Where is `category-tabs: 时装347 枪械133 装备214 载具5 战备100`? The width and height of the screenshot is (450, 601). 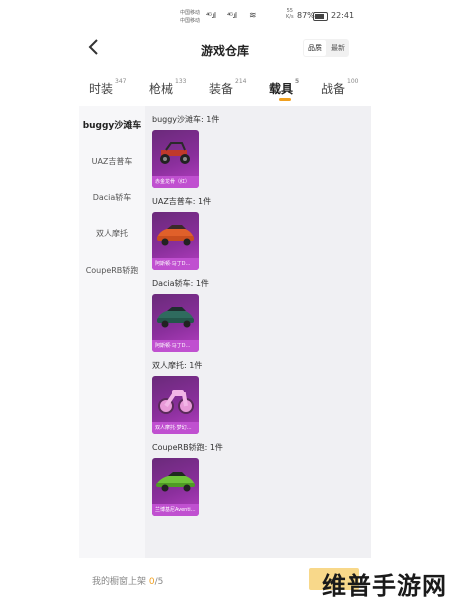 category-tabs: 时装347 枪械133 装备214 载具5 战备100 is located at coordinates (225, 89).